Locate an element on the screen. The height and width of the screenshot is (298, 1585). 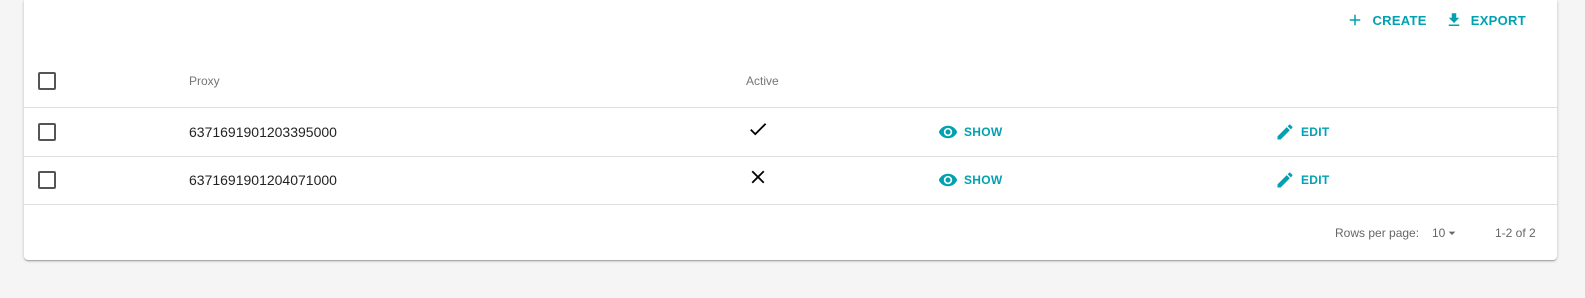
column-header-proxy: Proxy is located at coordinates (204, 81).